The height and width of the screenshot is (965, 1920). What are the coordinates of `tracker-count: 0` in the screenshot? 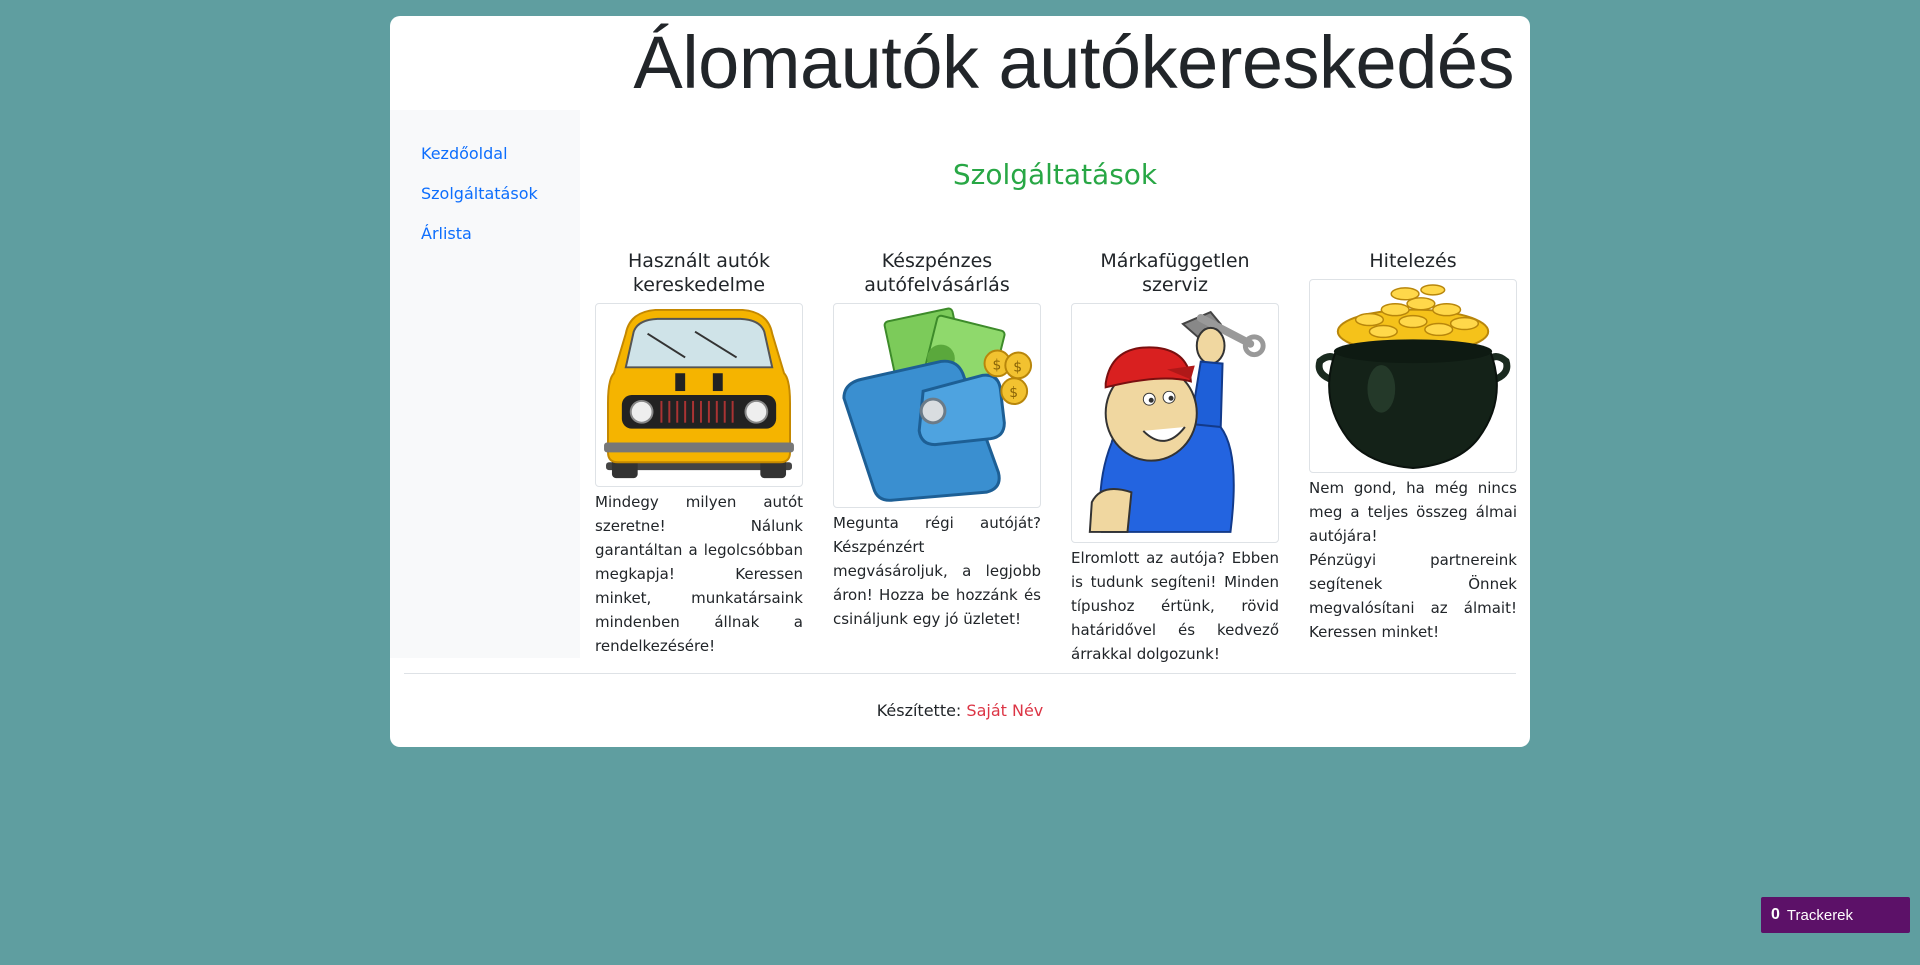 It's located at (1775, 914).